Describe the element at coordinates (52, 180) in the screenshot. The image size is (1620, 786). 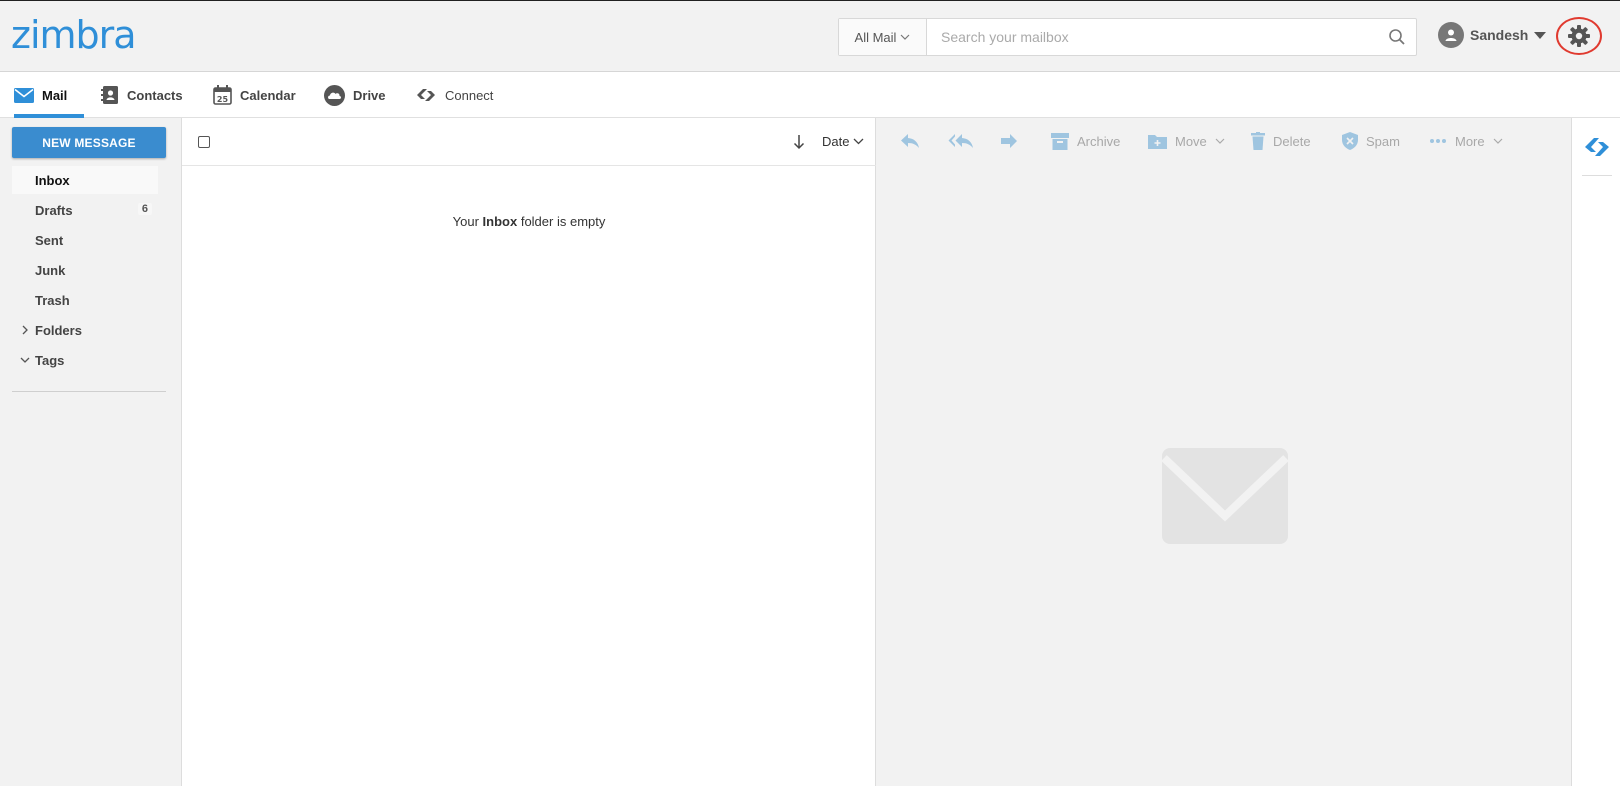
I see `folder-label: Inbox` at that location.